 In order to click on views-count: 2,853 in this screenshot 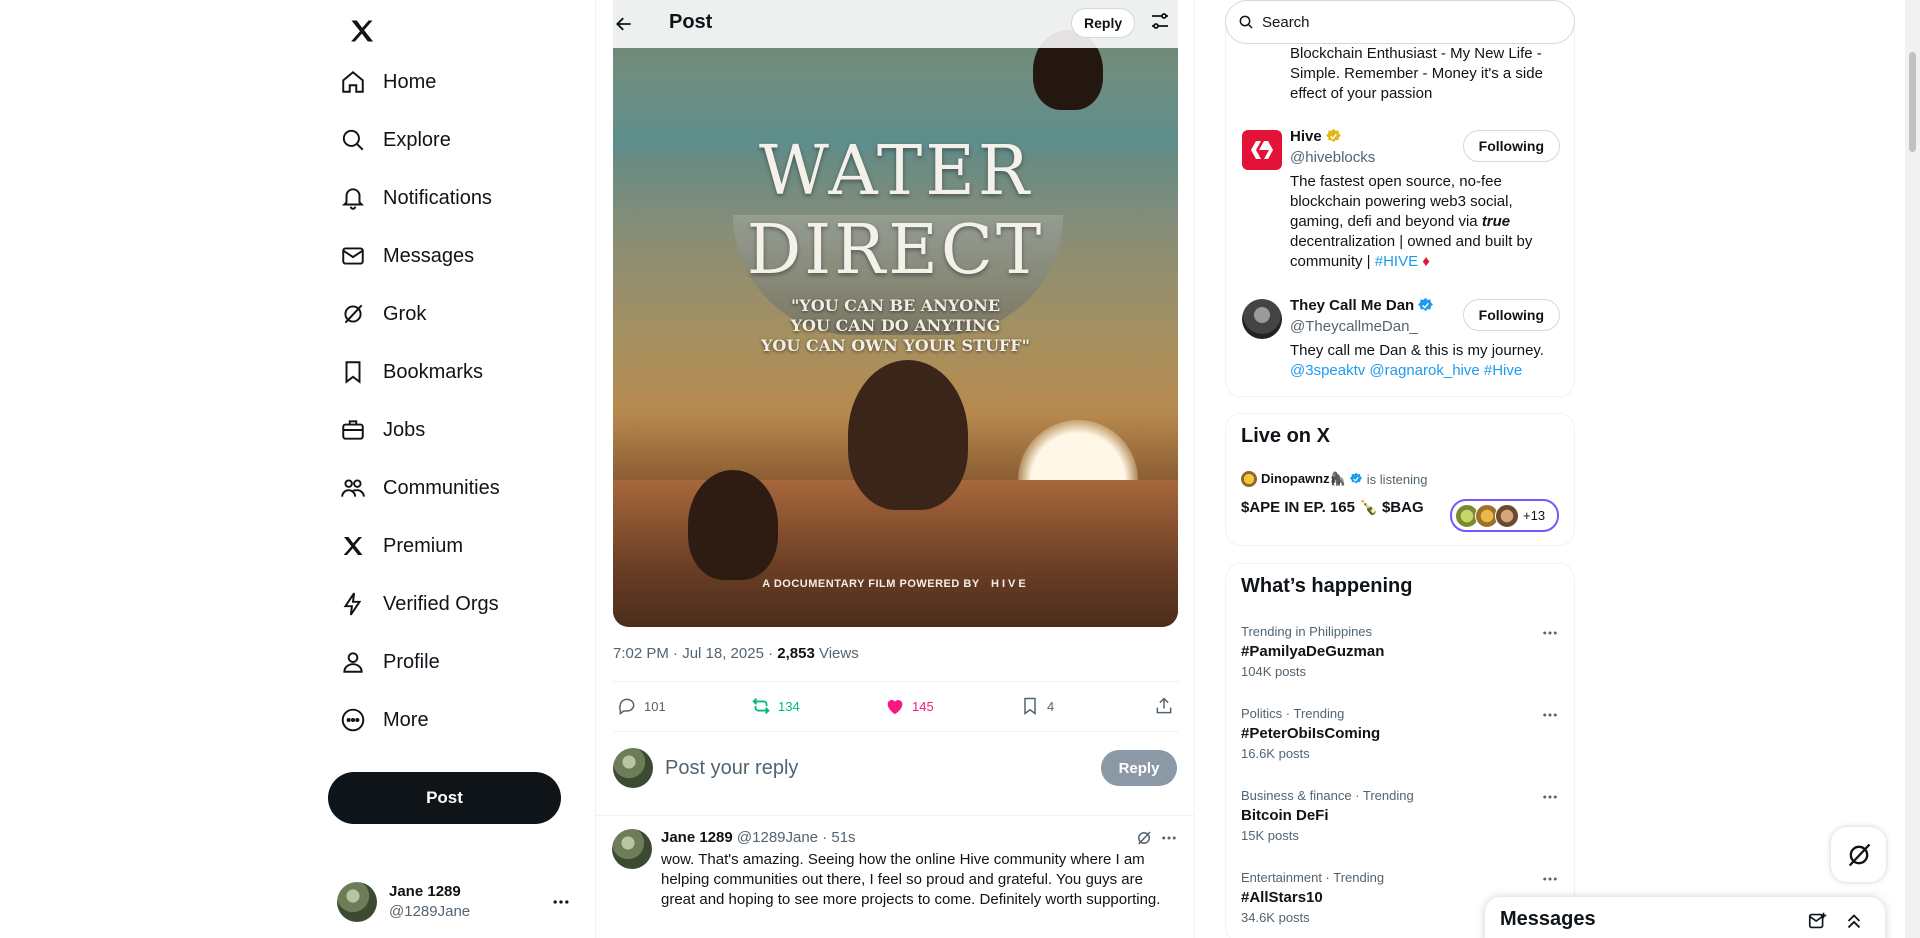, I will do `click(796, 653)`.